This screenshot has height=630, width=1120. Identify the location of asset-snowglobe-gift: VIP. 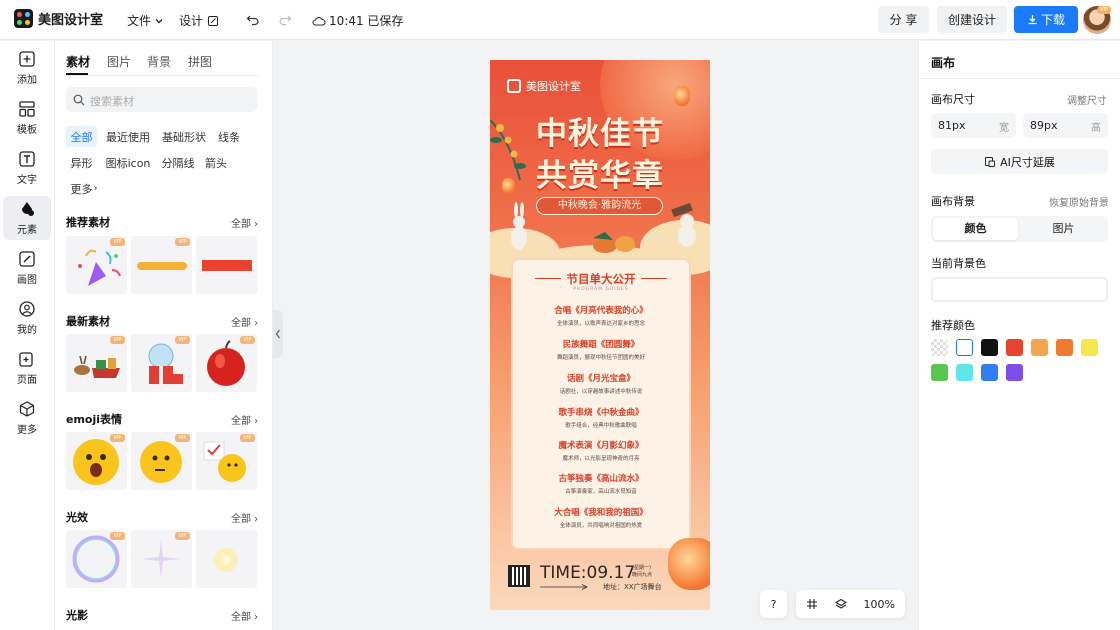
(161, 363).